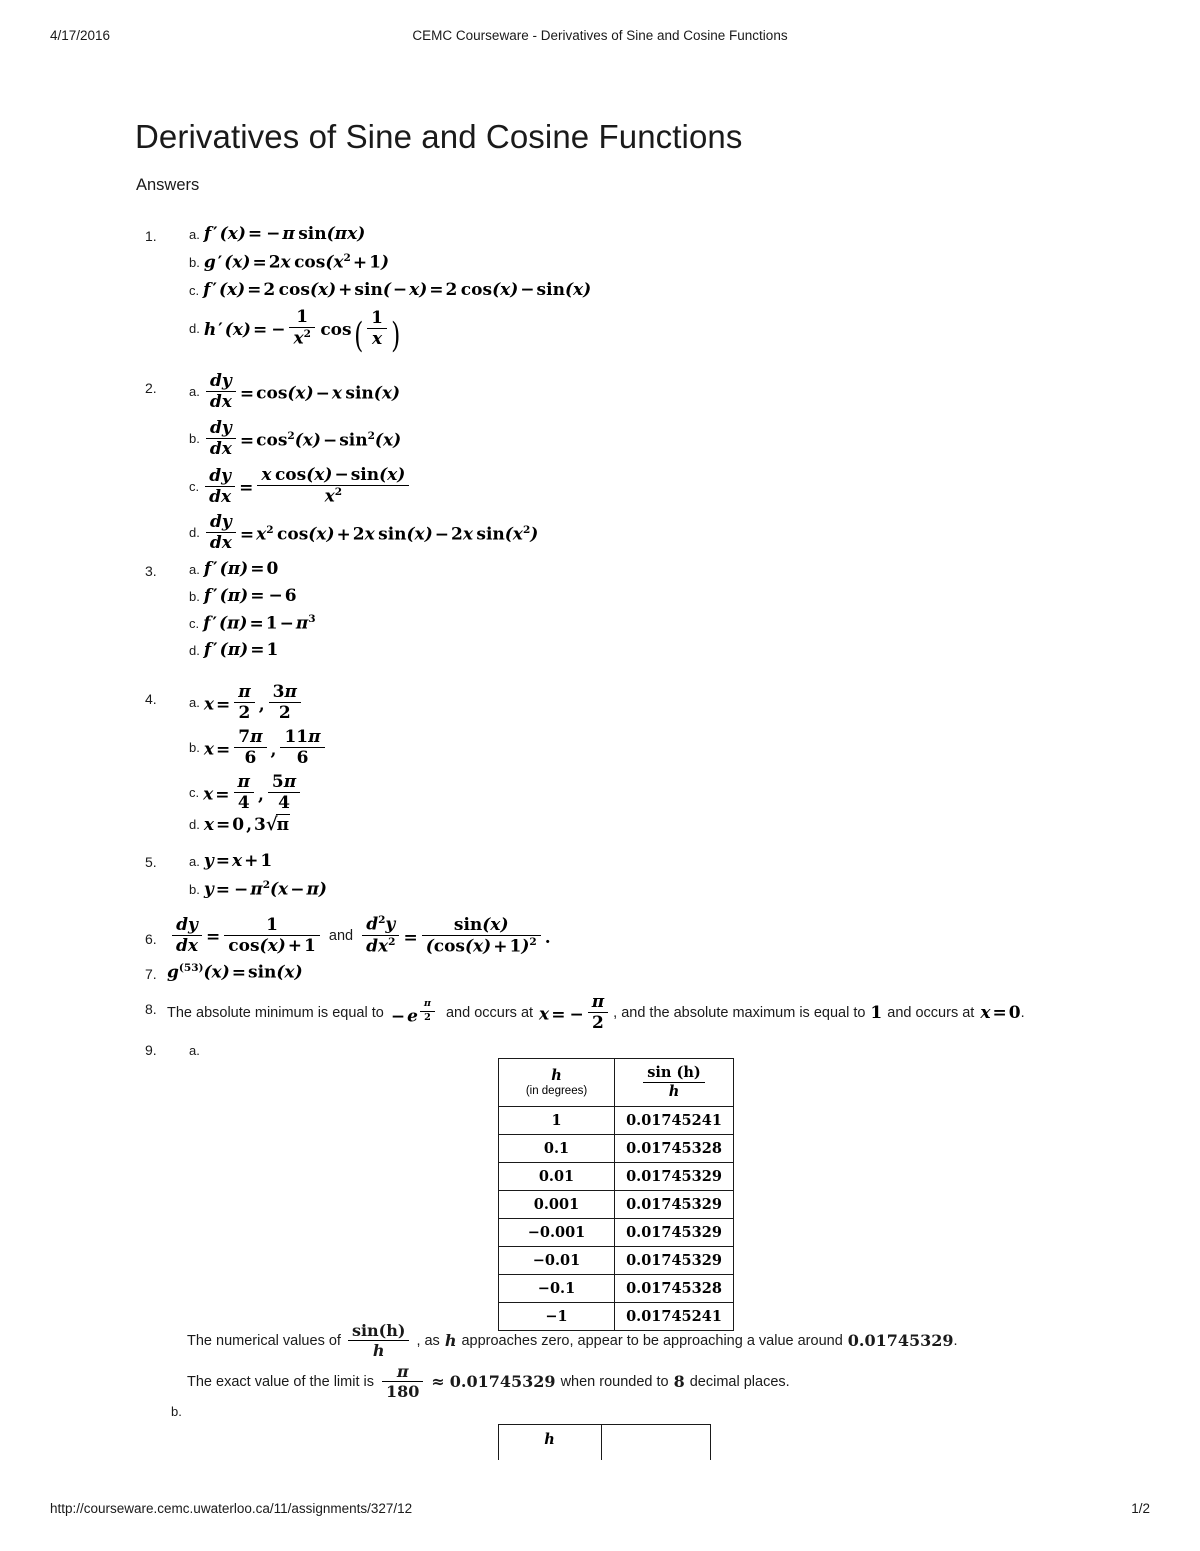  I want to click on math-expression: x = 7π 6, 11π 6, so click(265, 748).